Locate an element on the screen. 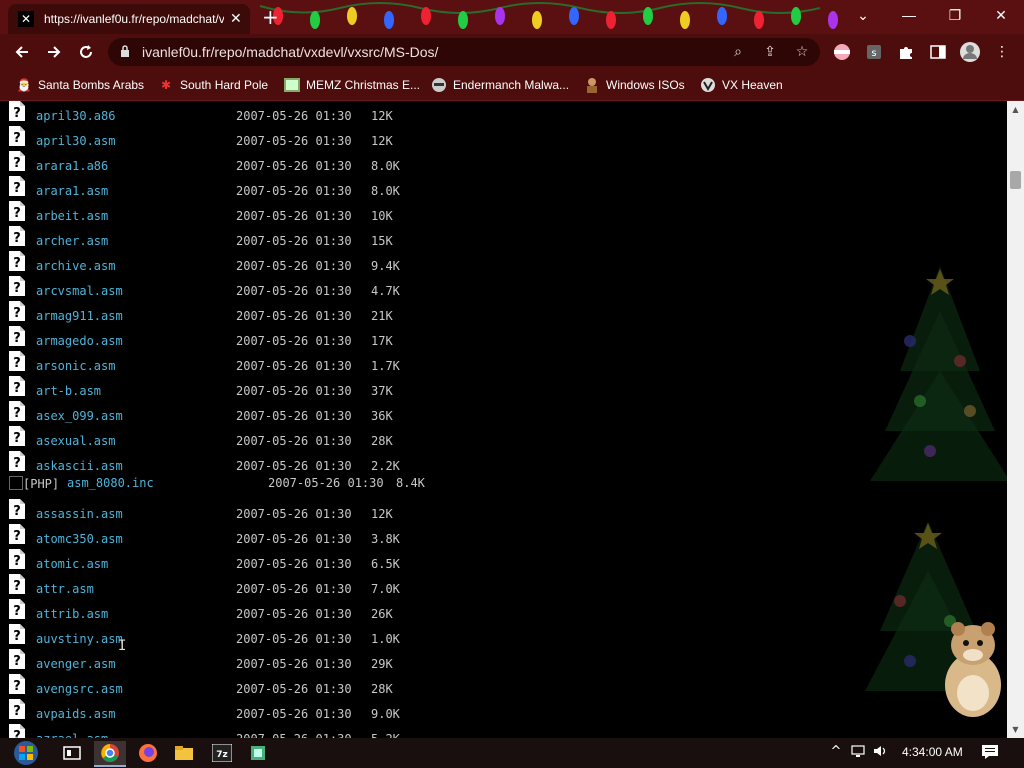 The height and width of the screenshot is (768, 1024). new-tab-button: + is located at coordinates (270, 17).